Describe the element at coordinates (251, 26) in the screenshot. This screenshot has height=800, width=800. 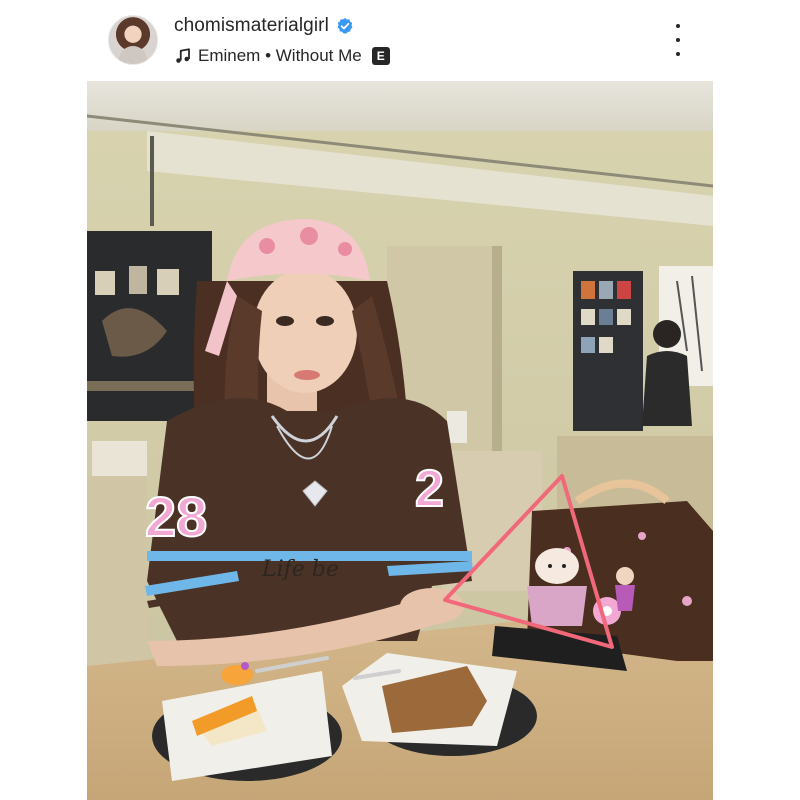
I see `username-link: chomismaterialgirl` at that location.